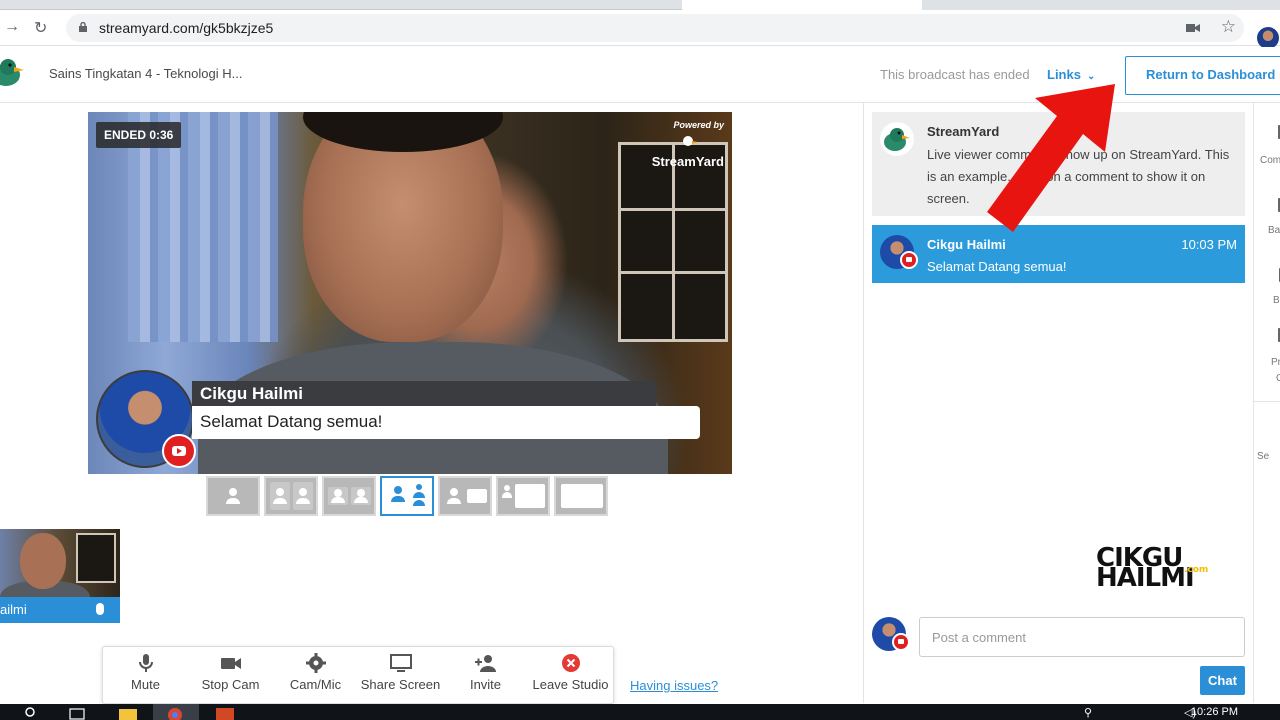 The width and height of the screenshot is (1280, 720). Describe the element at coordinates (315, 663) in the screenshot. I see `gear-icon` at that location.